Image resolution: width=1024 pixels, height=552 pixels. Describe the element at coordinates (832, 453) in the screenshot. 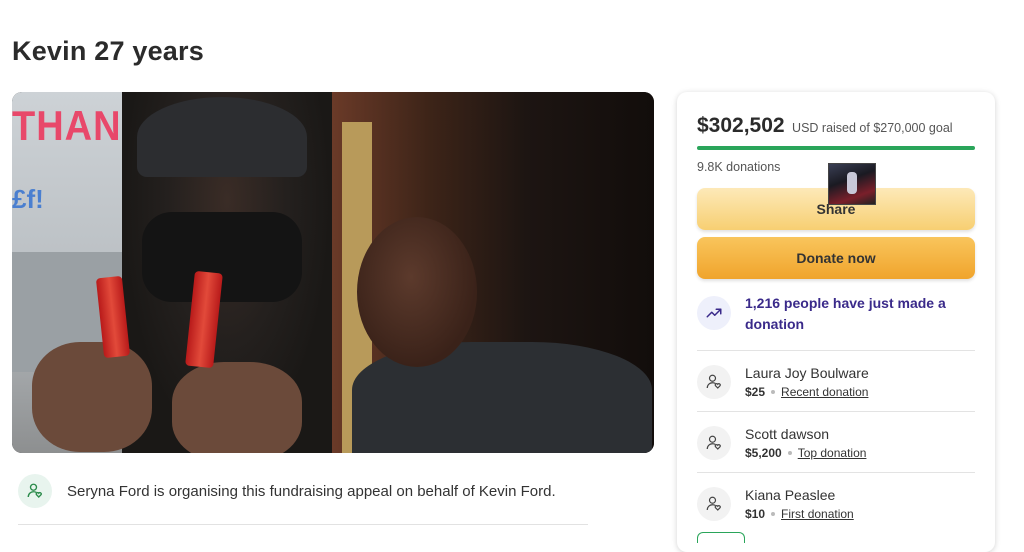

I see `donor-tag-link: Top donation` at that location.